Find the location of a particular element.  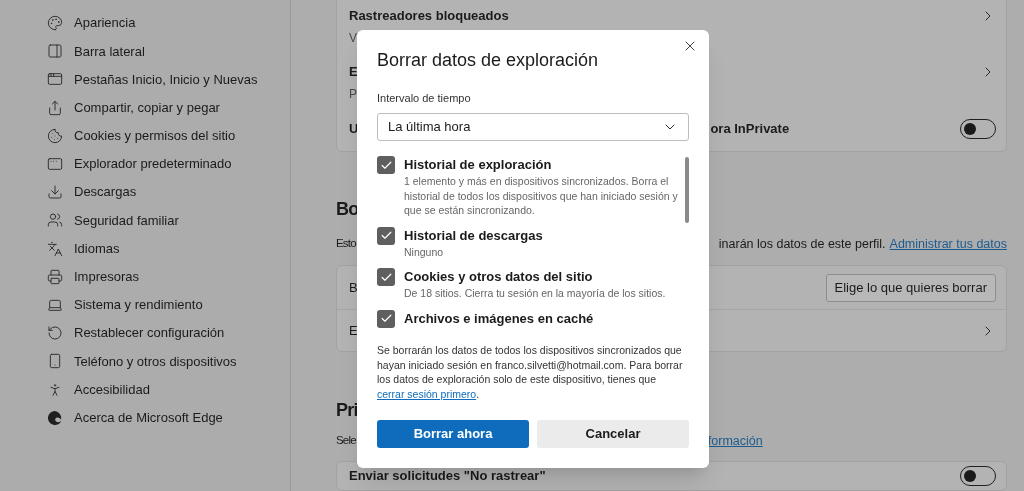

swirl-logo-icon is located at coordinates (55, 417).